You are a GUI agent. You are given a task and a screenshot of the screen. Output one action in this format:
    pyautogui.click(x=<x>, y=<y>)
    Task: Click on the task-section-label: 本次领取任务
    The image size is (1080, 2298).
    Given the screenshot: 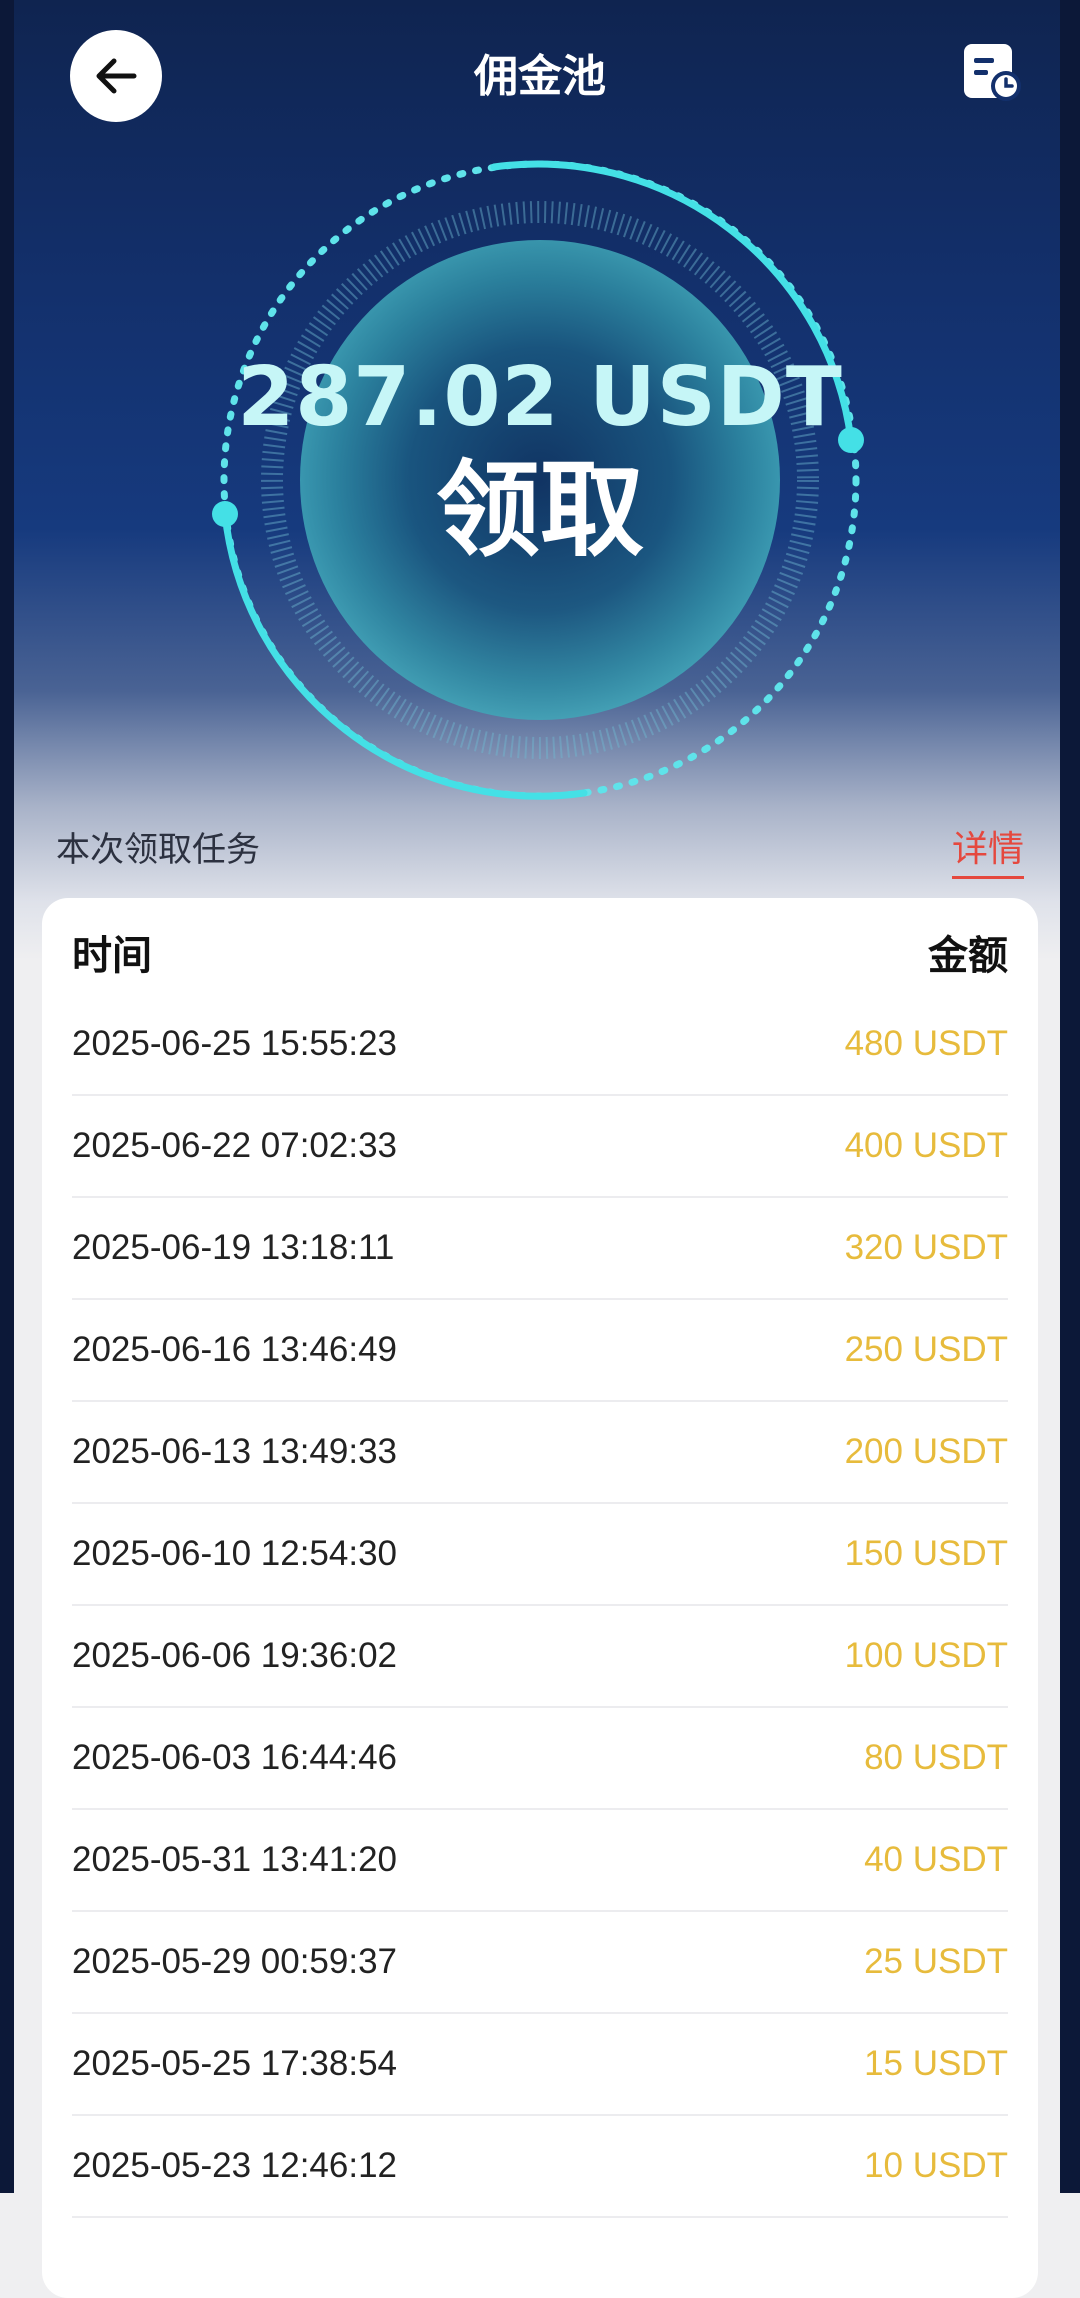 What is the action you would take?
    pyautogui.click(x=158, y=850)
    